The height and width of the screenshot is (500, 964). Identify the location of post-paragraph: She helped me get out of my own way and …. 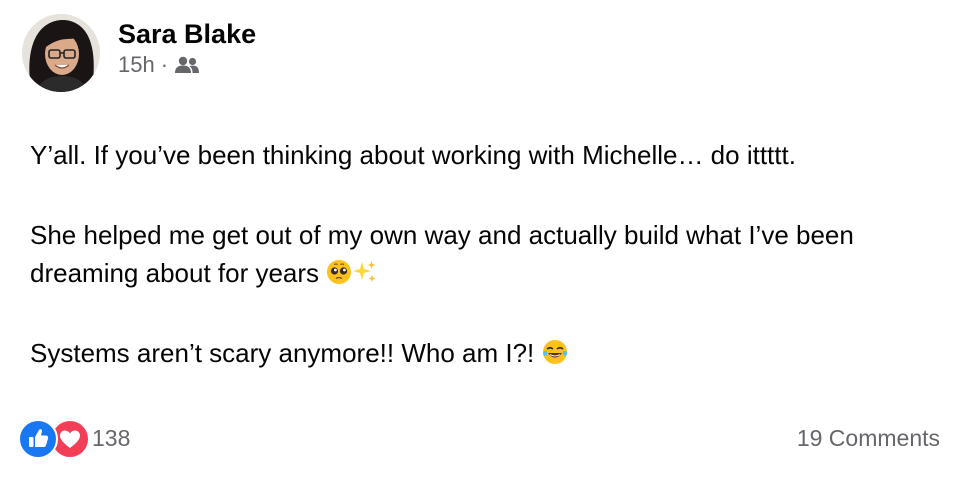
(482, 254).